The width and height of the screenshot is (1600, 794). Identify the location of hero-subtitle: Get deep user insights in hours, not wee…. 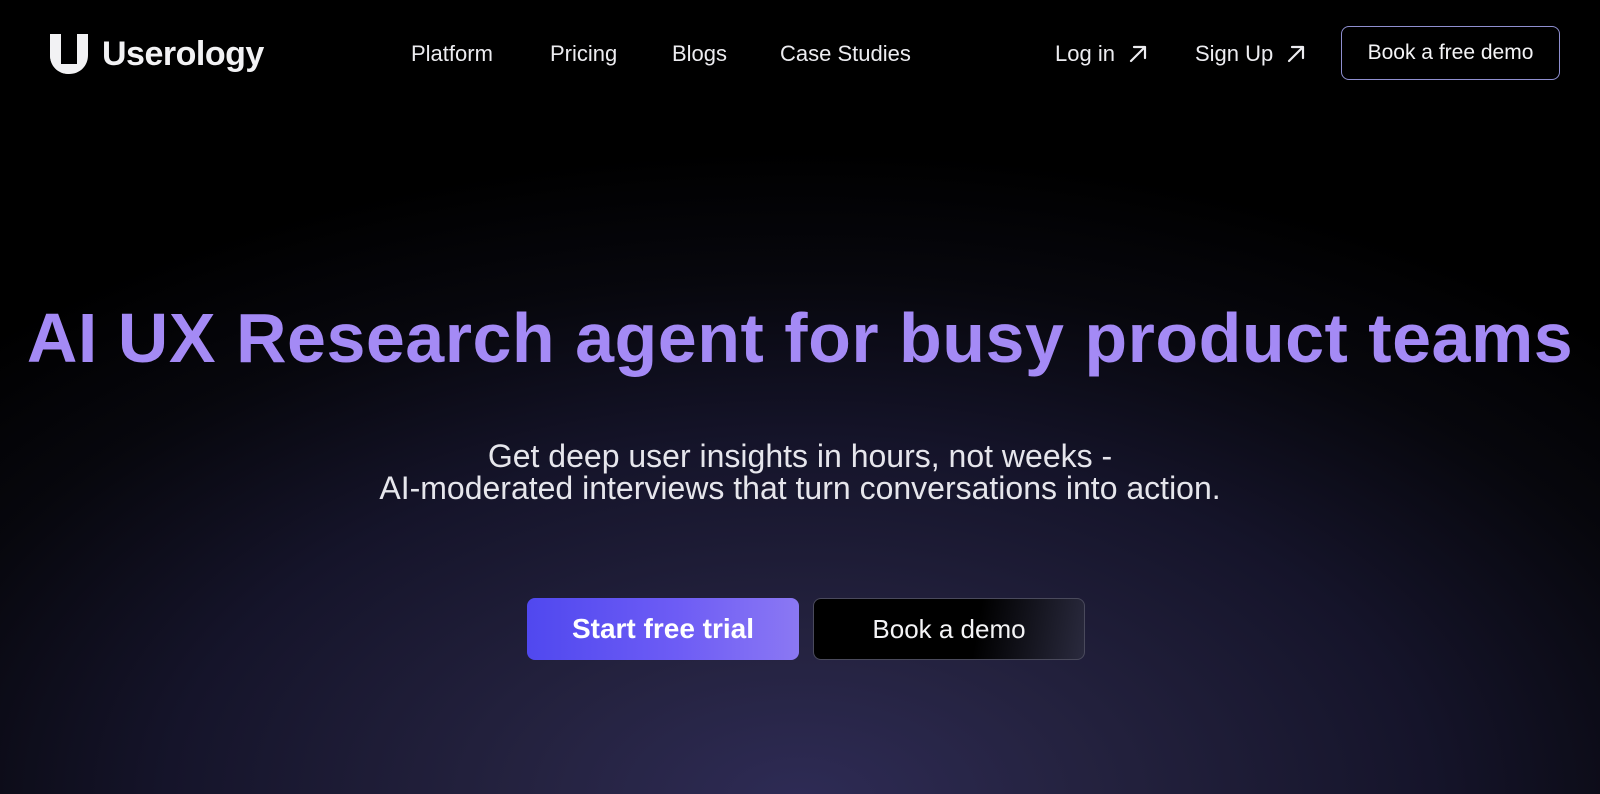
(800, 472).